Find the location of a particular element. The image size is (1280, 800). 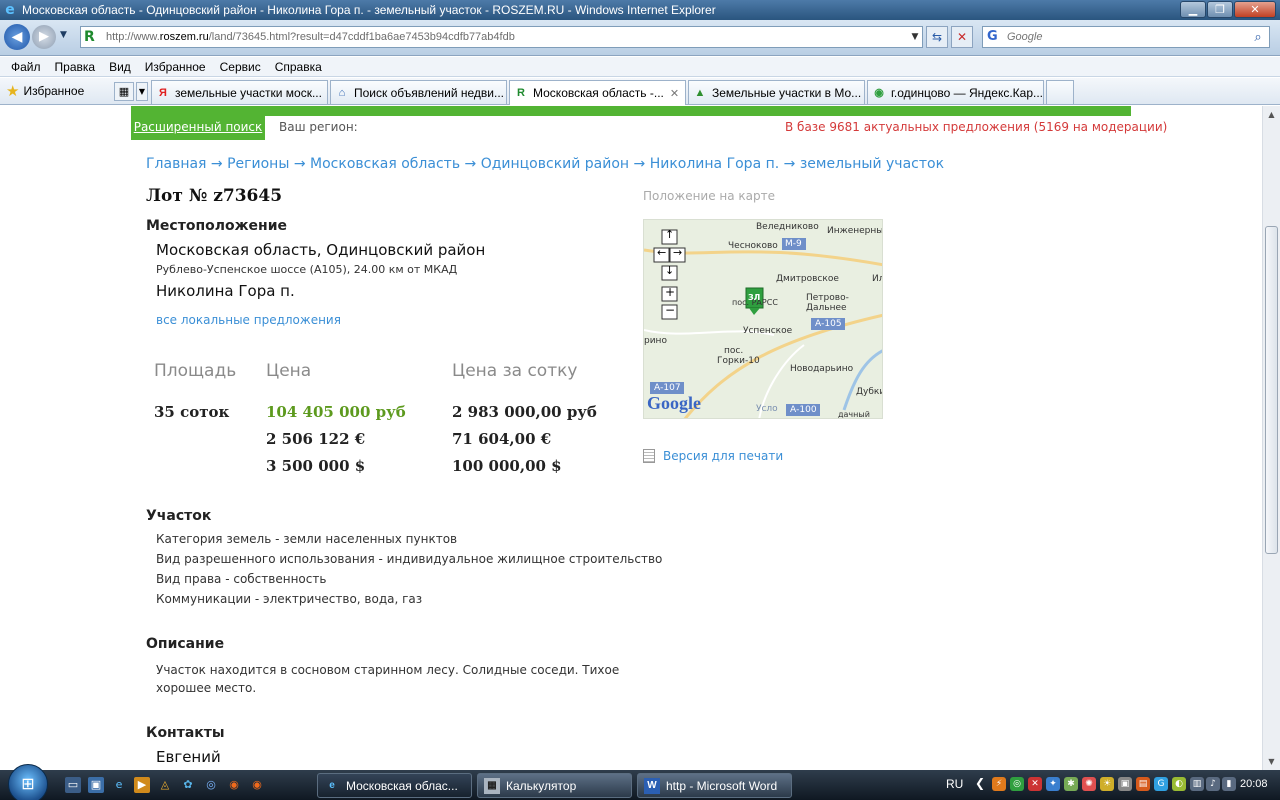

tray-app-icon: ▤ is located at coordinates (1143, 784).